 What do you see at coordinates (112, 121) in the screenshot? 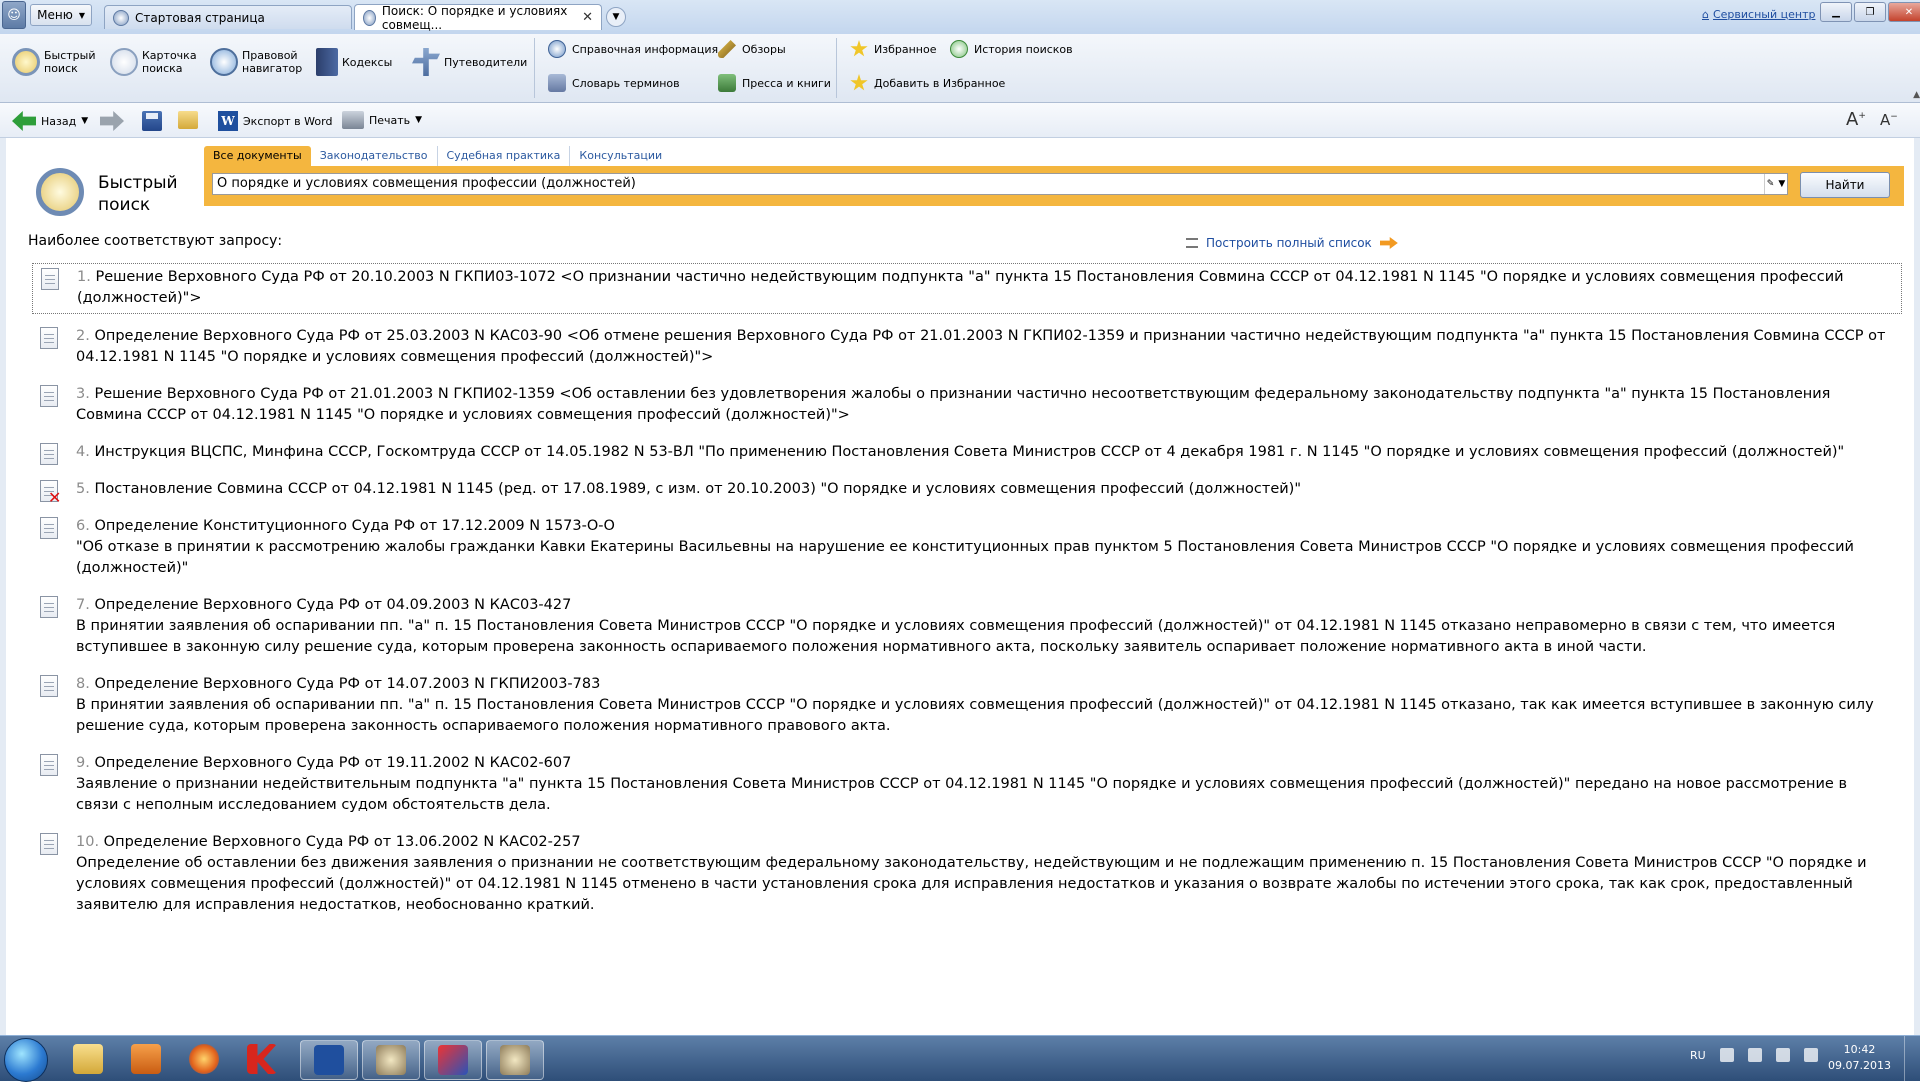
I see `forward-button` at bounding box center [112, 121].